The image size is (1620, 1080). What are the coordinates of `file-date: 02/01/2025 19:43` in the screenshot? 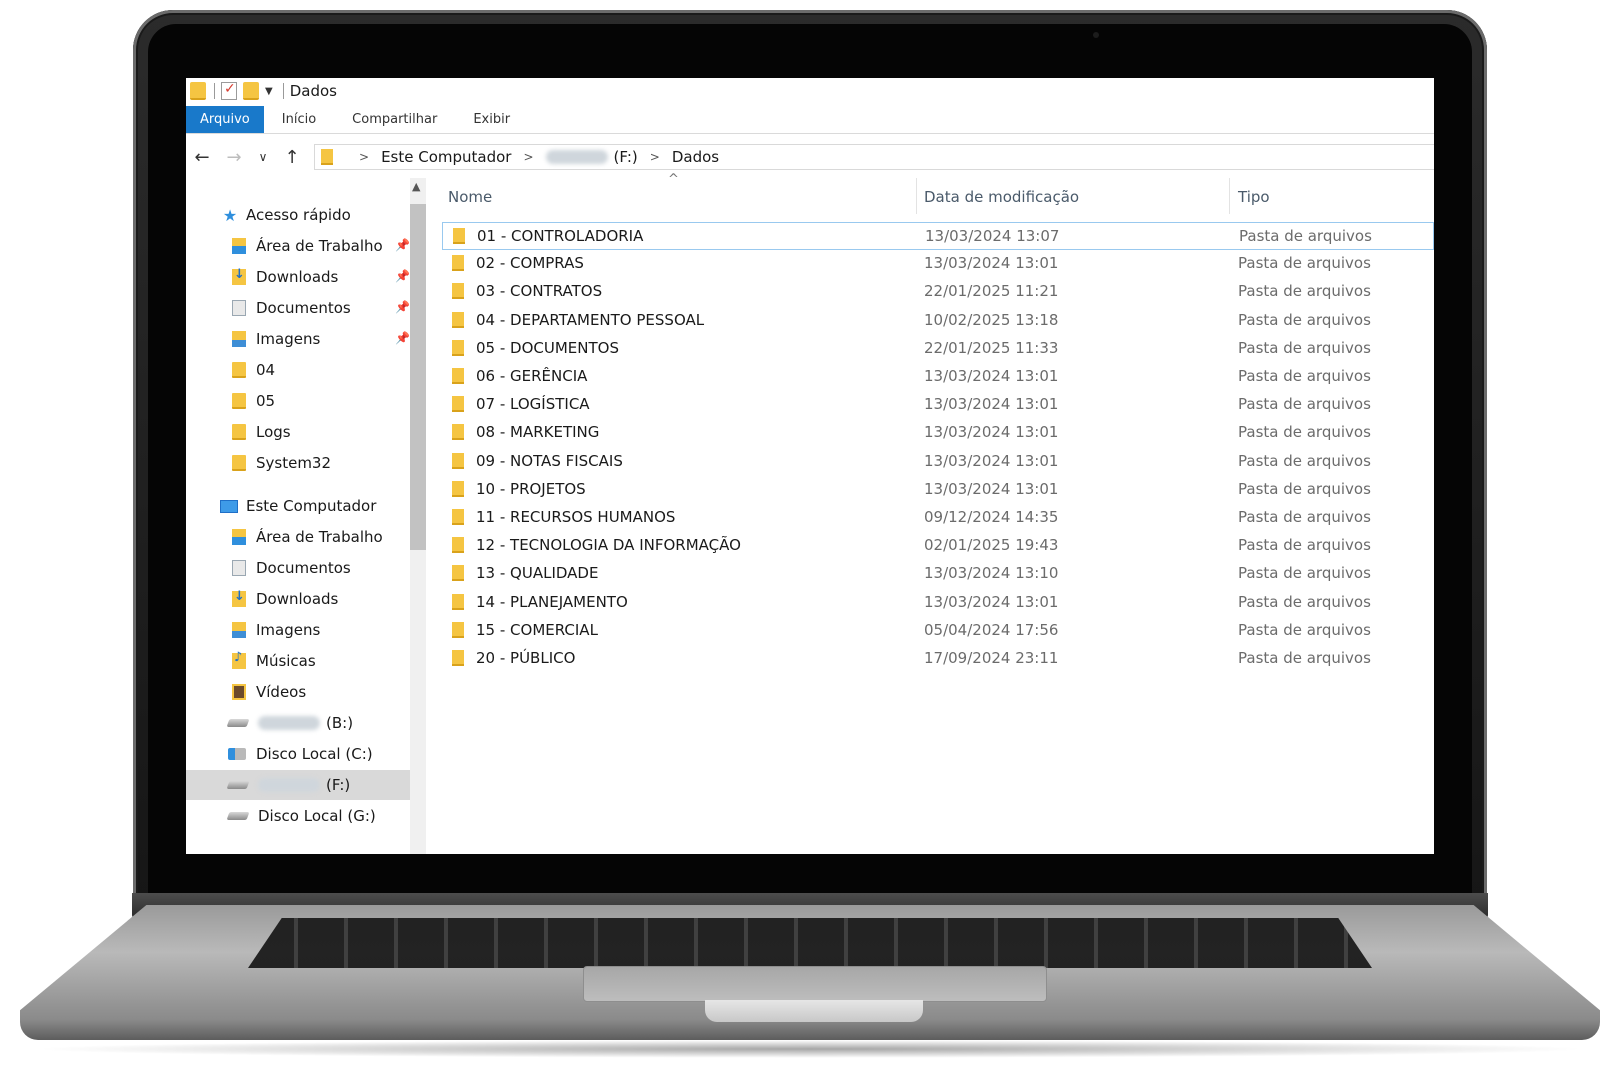 It's located at (991, 545).